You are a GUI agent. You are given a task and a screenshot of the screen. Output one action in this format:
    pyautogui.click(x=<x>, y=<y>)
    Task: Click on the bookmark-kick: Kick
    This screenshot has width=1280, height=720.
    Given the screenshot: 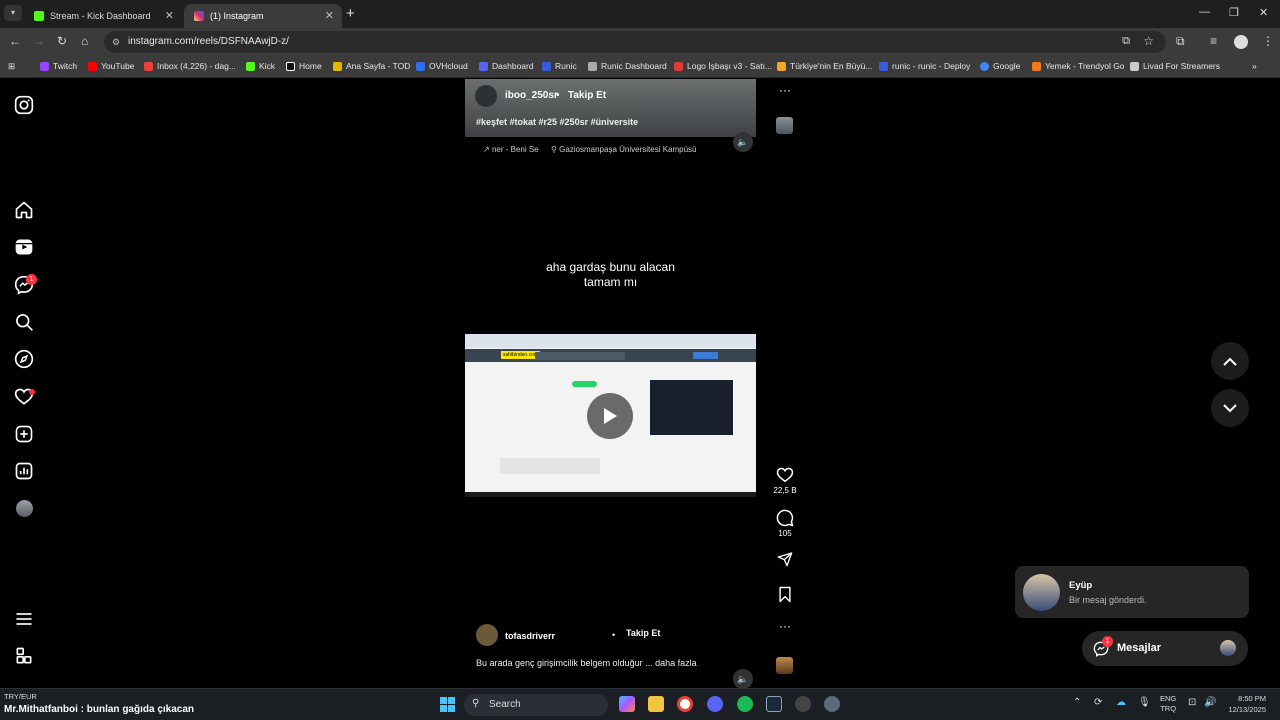 What is the action you would take?
    pyautogui.click(x=260, y=66)
    